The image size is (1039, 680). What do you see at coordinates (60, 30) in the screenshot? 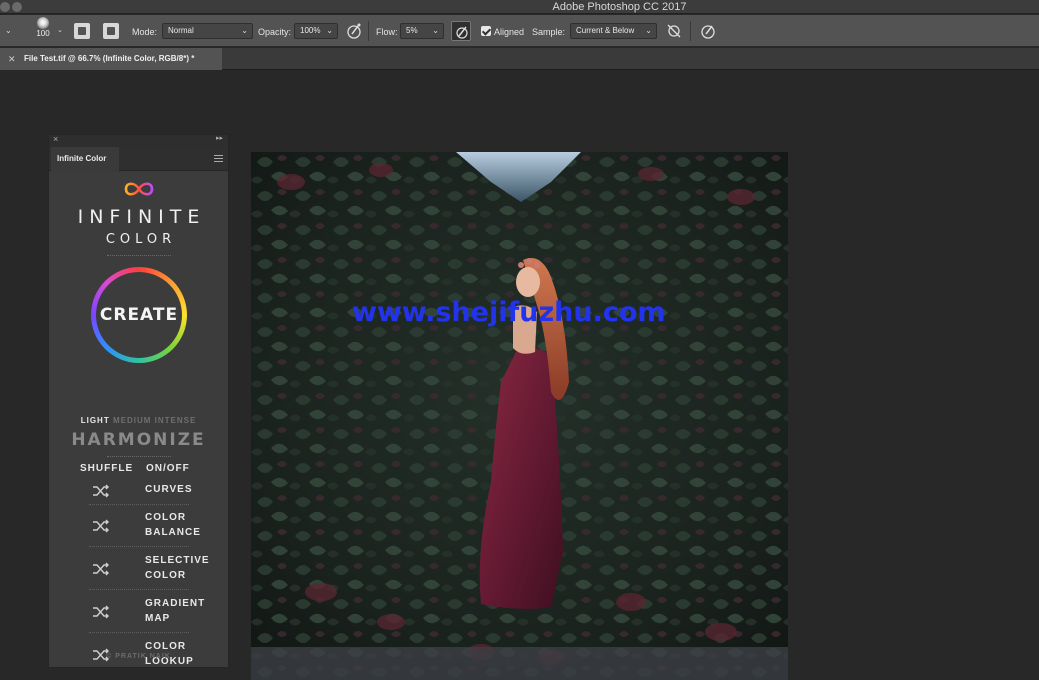
I see `brush-picker-chevron-icon: ⌄` at bounding box center [60, 30].